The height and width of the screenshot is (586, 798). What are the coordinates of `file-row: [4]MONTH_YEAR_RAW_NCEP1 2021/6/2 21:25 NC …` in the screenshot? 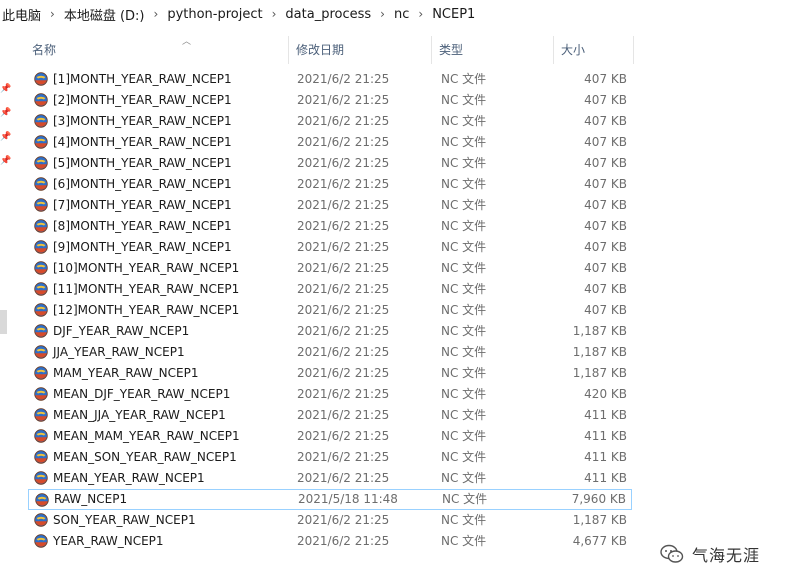 It's located at (330, 142).